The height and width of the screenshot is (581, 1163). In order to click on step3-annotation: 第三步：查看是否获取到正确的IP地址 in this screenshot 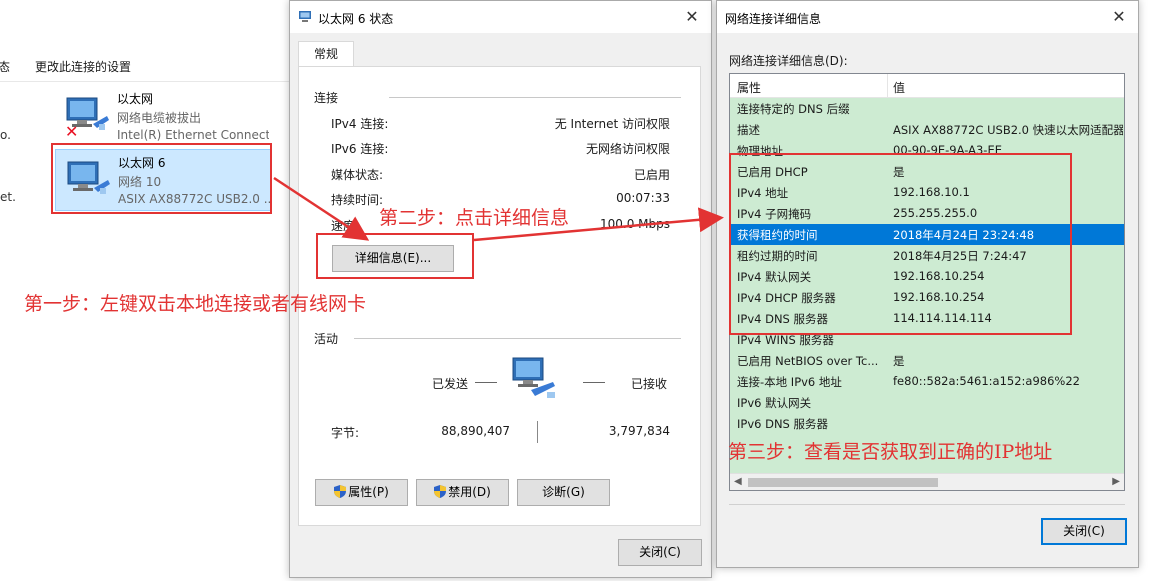, I will do `click(890, 452)`.